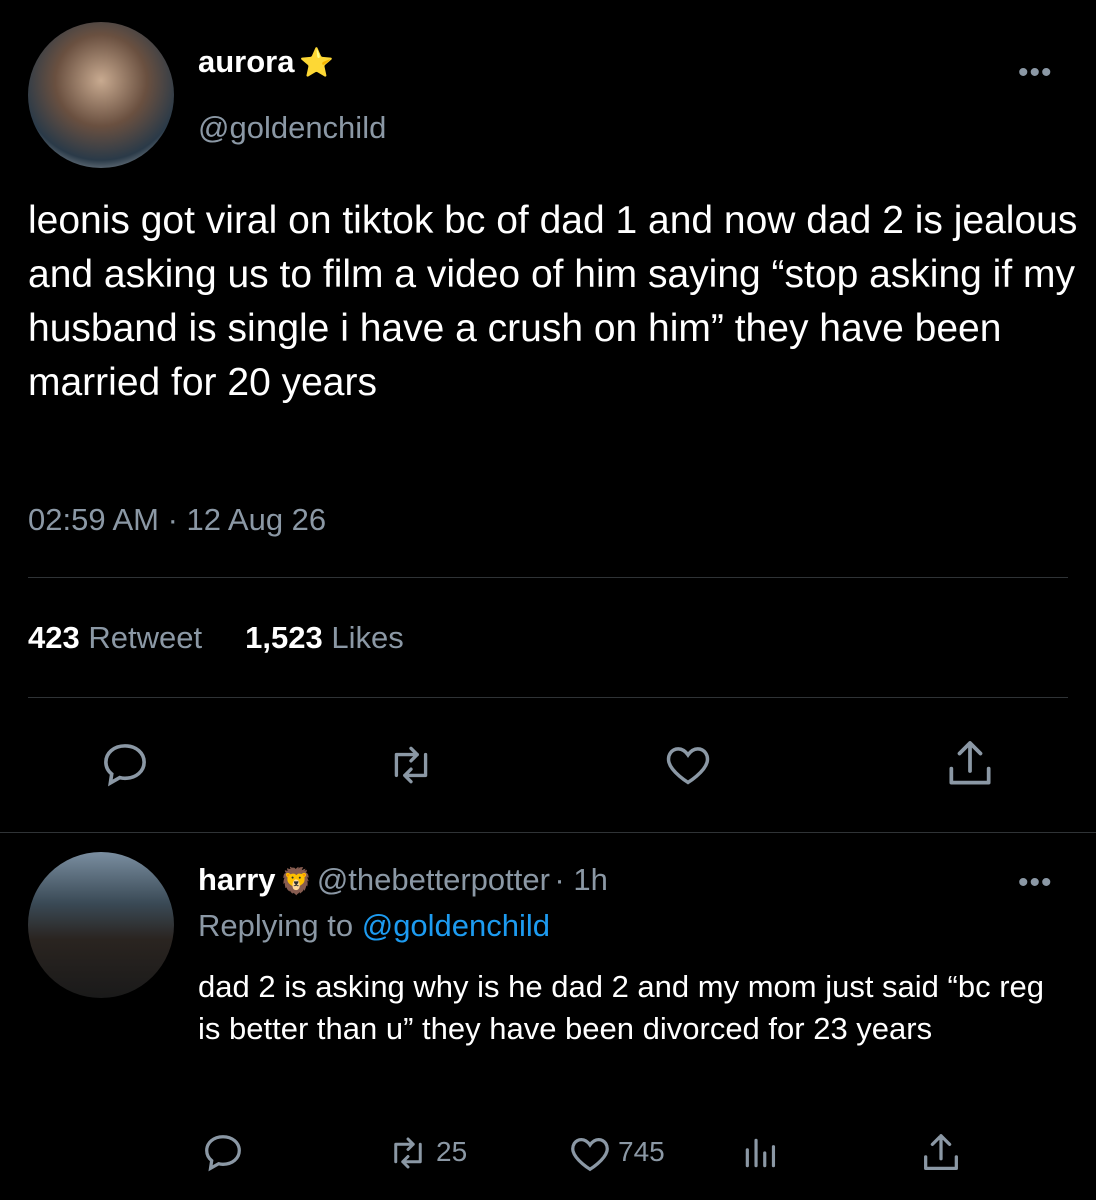  Describe the element at coordinates (324, 637) in the screenshot. I see `likes-stat: 1,523 Likes` at that location.